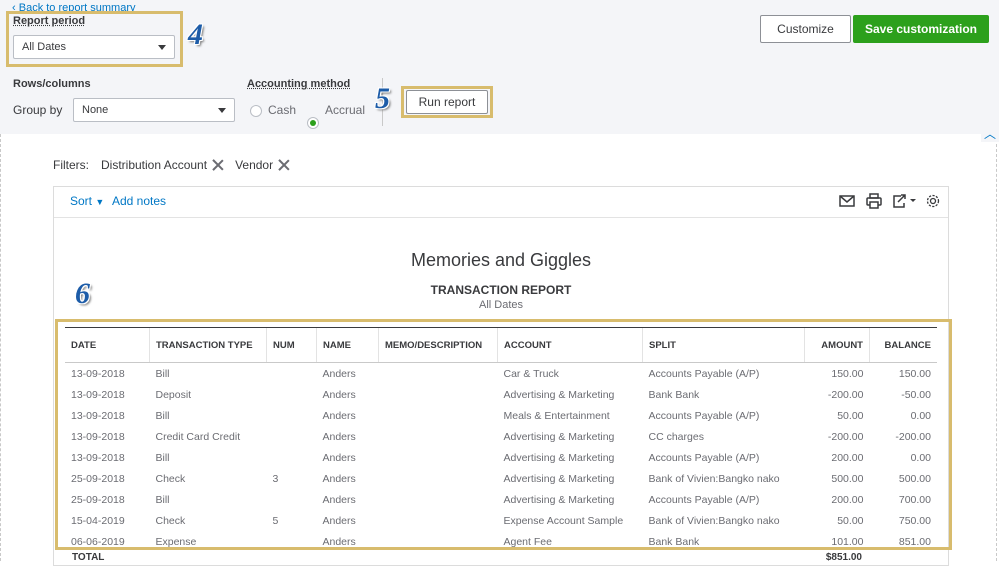 This screenshot has height=566, width=999. Describe the element at coordinates (933, 201) in the screenshot. I see `settings-icon` at that location.